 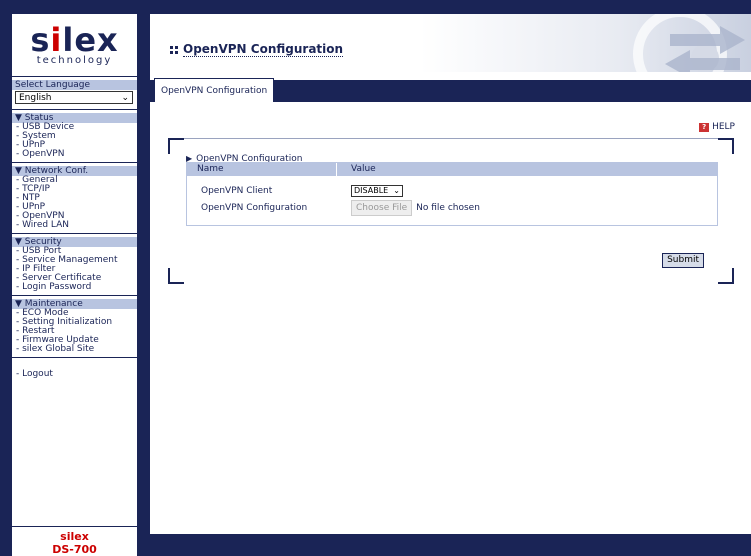 What do you see at coordinates (74, 39) in the screenshot?
I see `logo-brand: silex` at bounding box center [74, 39].